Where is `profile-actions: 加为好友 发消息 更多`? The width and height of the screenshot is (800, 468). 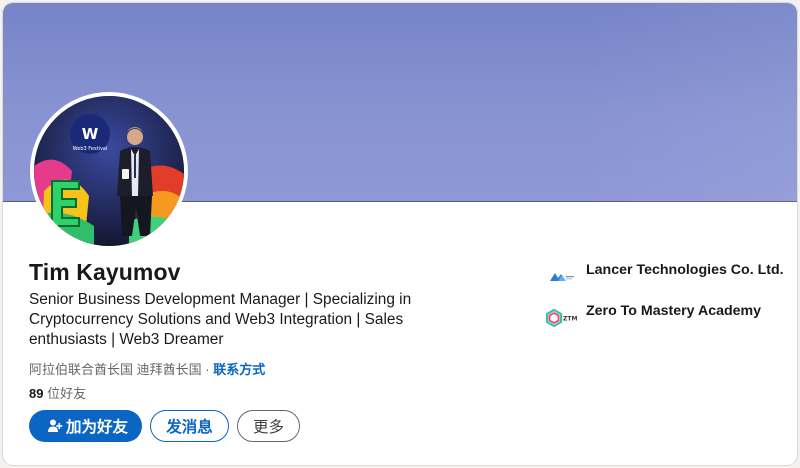 profile-actions: 加为好友 发消息 更多 is located at coordinates (164, 426).